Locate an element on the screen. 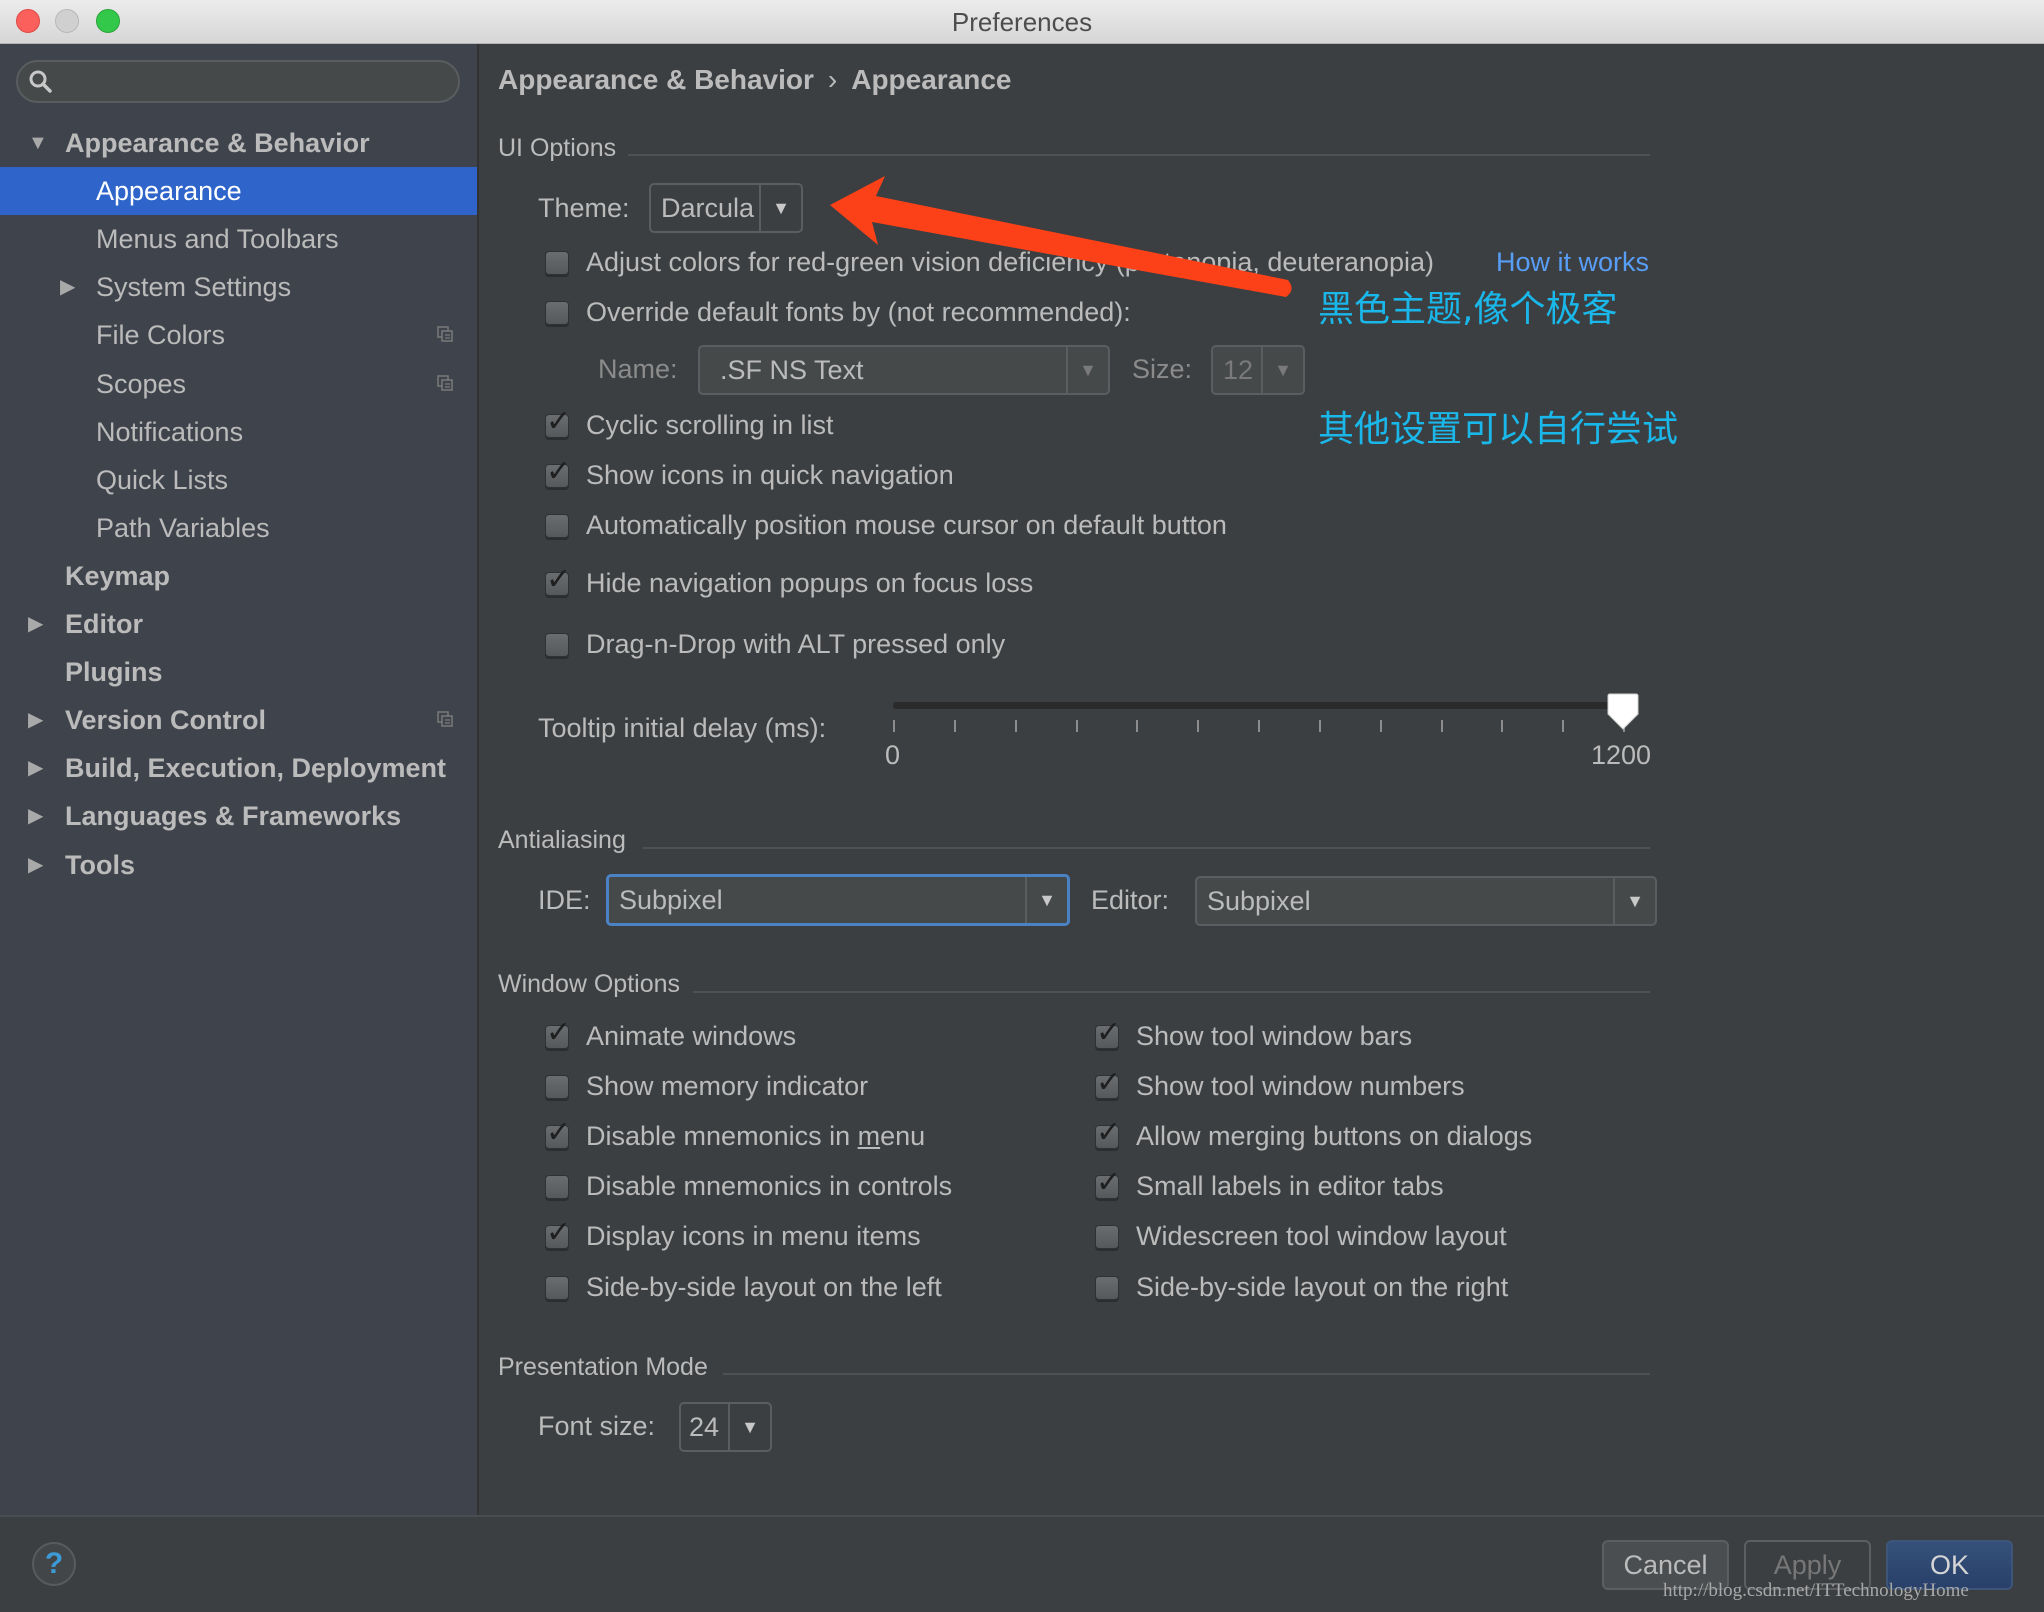 This screenshot has height=1612, width=2044. sidebar-item: Path Variables is located at coordinates (238, 528).